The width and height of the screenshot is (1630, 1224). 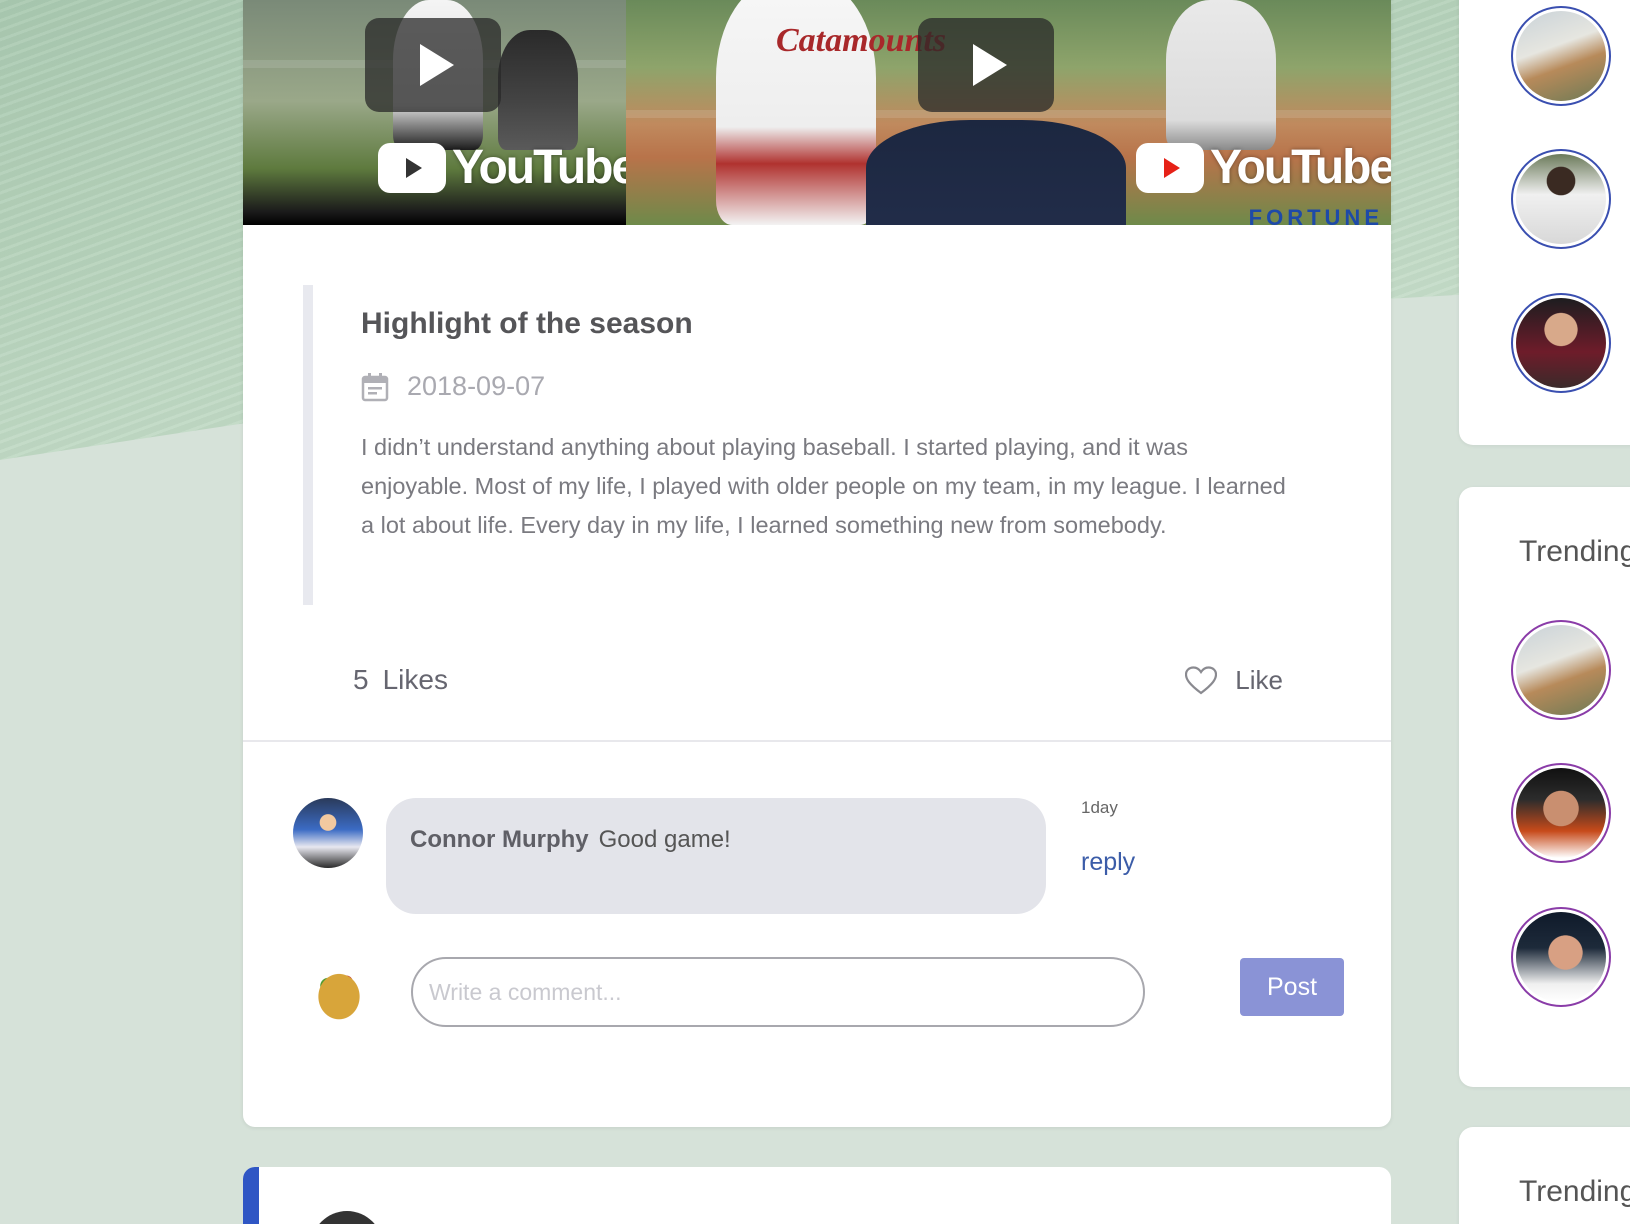 I want to click on heart-outline-icon, so click(x=1201, y=679).